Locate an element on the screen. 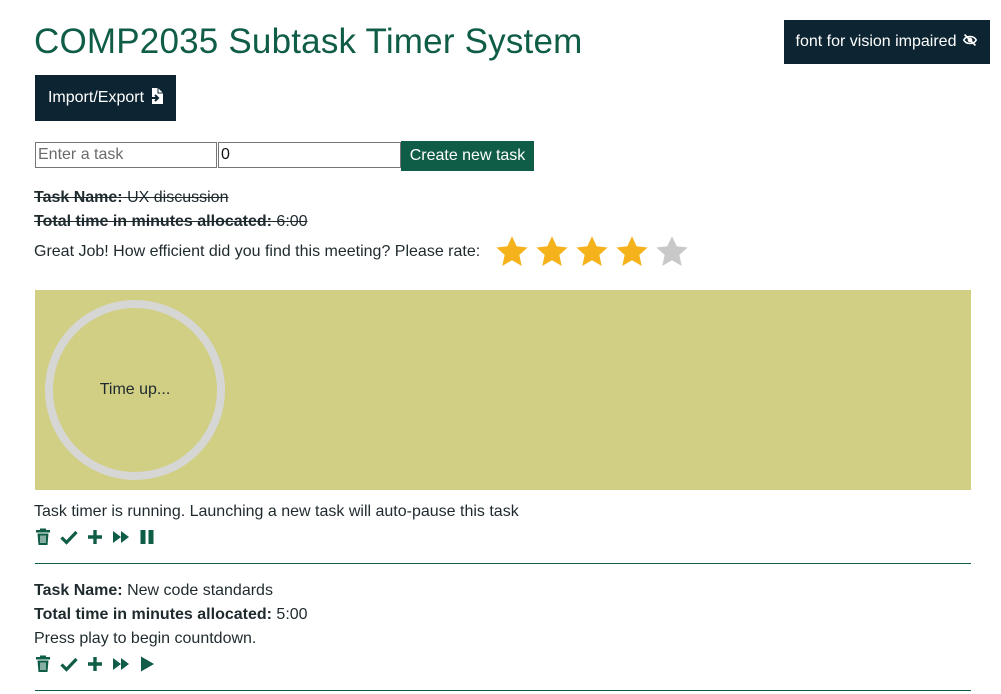  import-export-label: Import/Export is located at coordinates (96, 97).